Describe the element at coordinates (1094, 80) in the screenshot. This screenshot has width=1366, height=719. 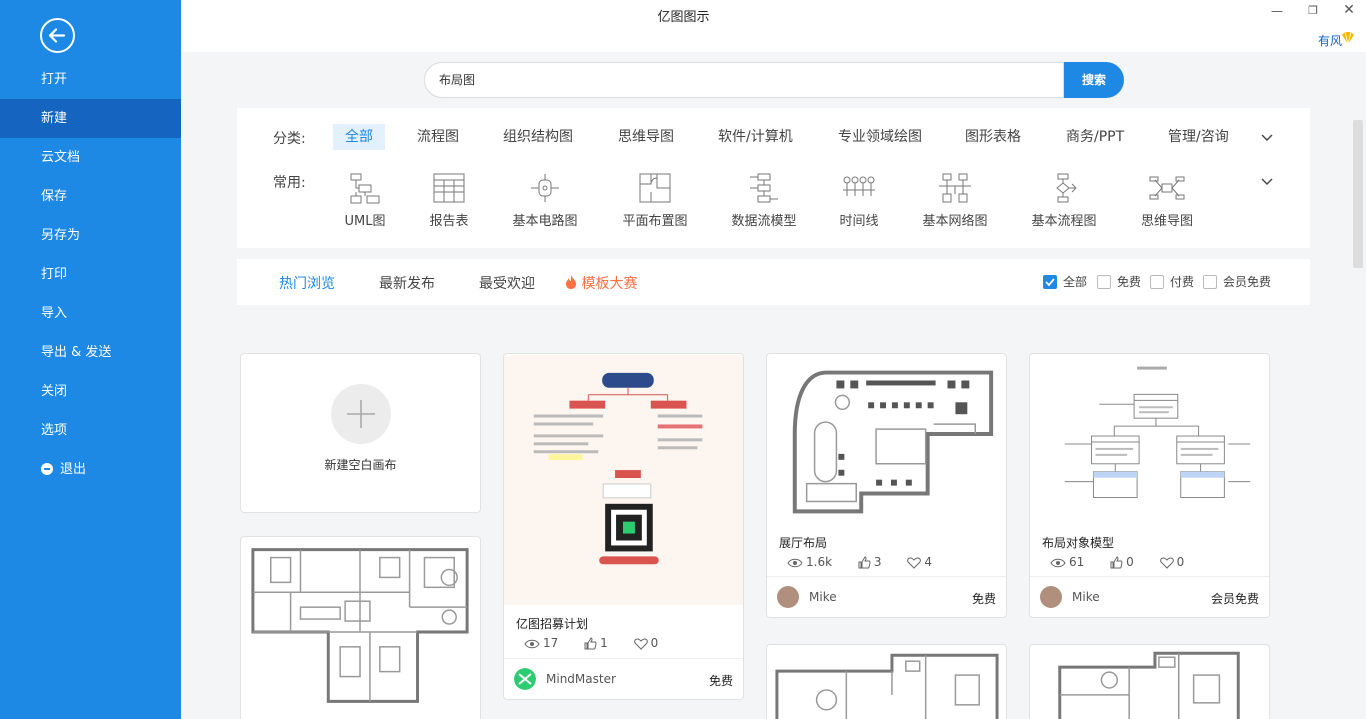
I see `search-button: 搜索` at that location.